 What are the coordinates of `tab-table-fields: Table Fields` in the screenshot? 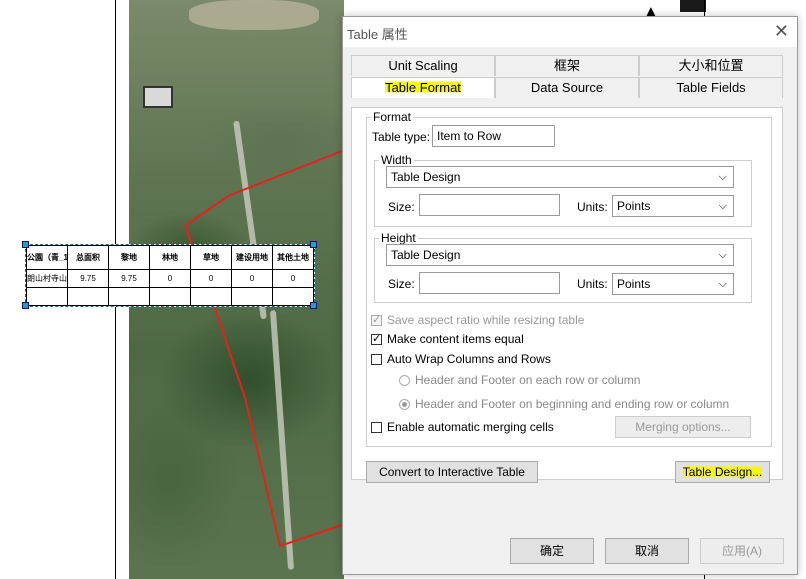 It's located at (711, 87).